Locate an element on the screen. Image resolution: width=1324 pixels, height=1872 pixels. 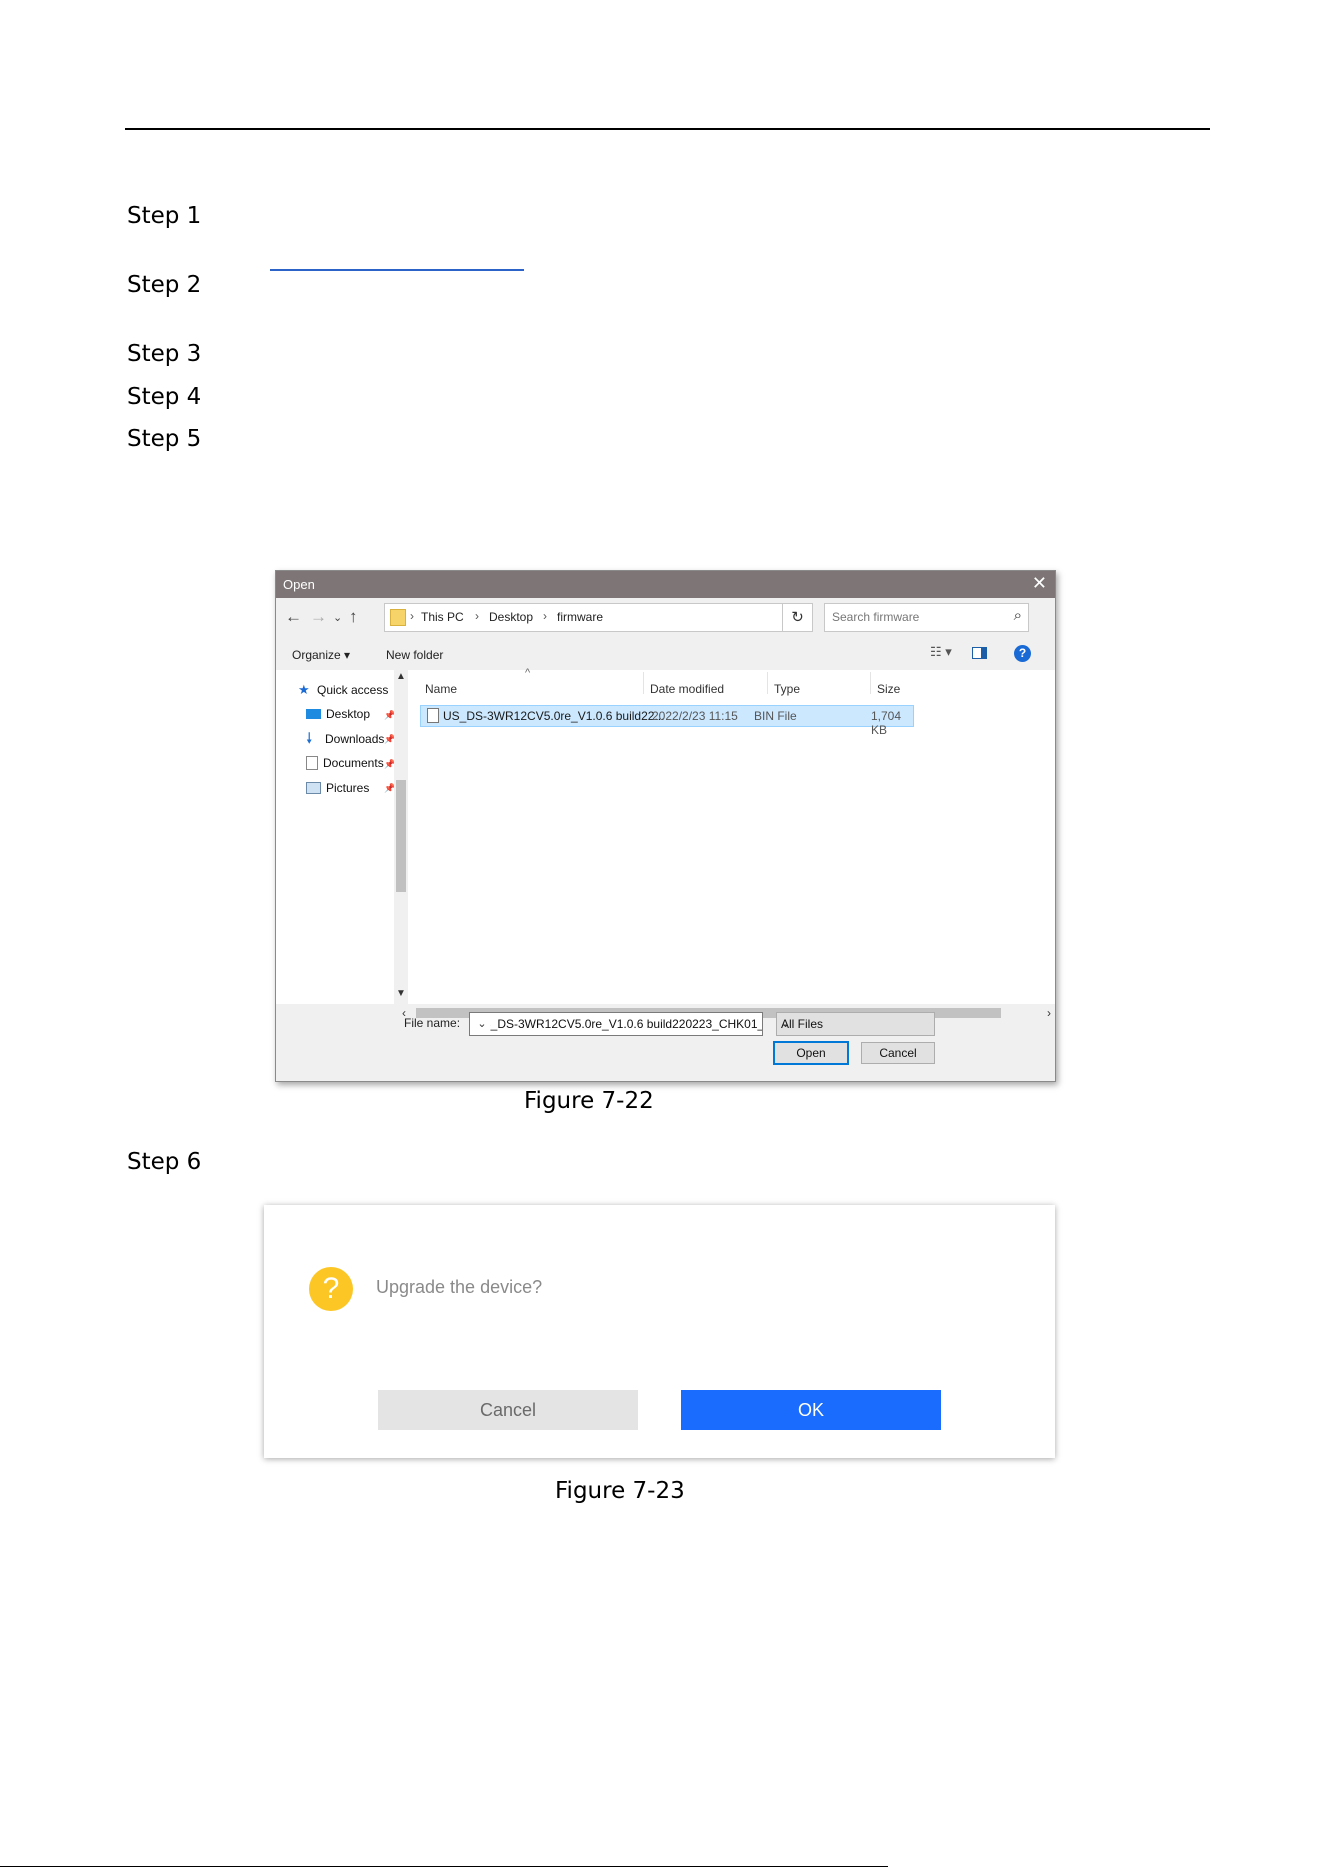
scroll-up-icon: ▲ is located at coordinates (401, 676).